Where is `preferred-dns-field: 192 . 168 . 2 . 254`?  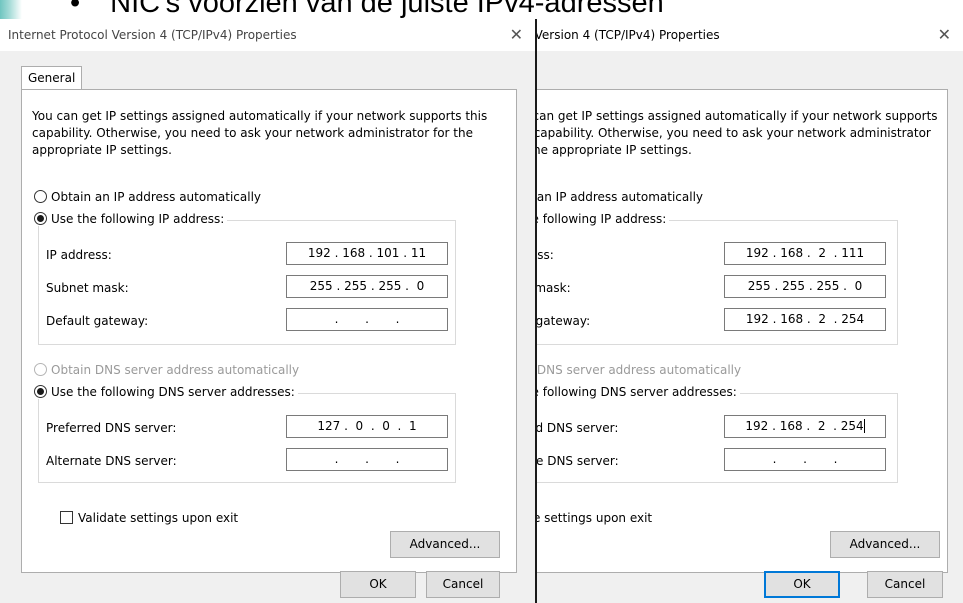
preferred-dns-field: 192 . 168 . 2 . 254 is located at coordinates (805, 426).